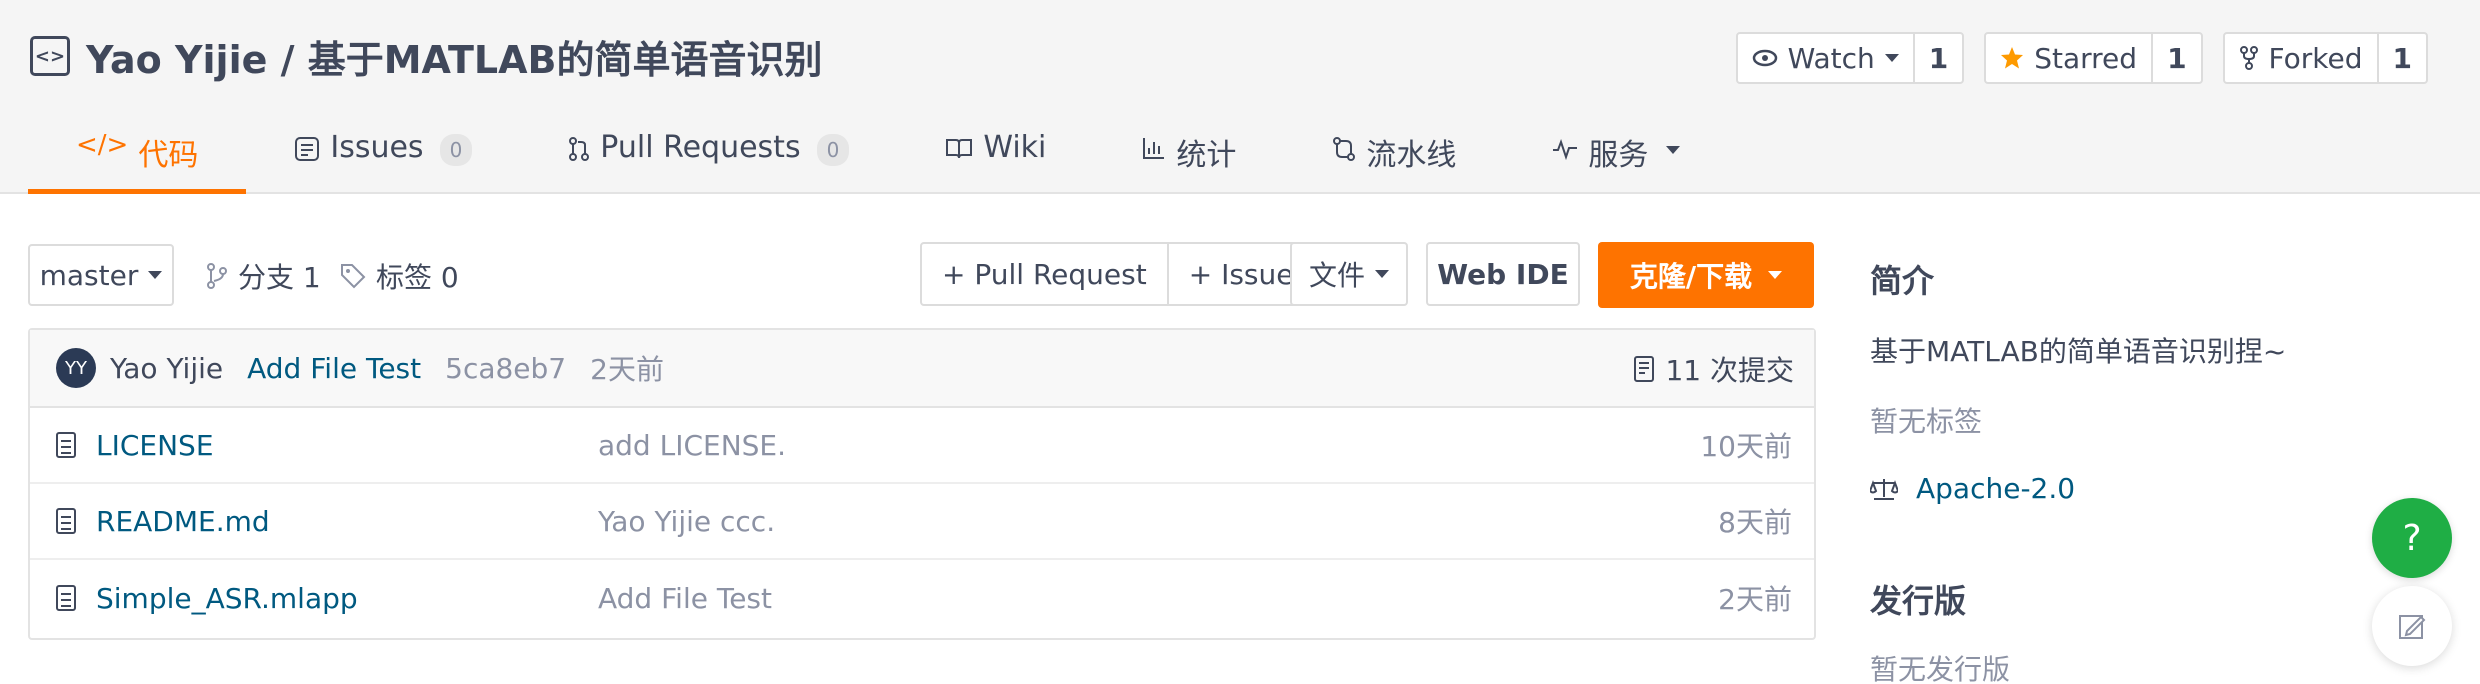  I want to click on files-dropdown: 文件, so click(1349, 274).